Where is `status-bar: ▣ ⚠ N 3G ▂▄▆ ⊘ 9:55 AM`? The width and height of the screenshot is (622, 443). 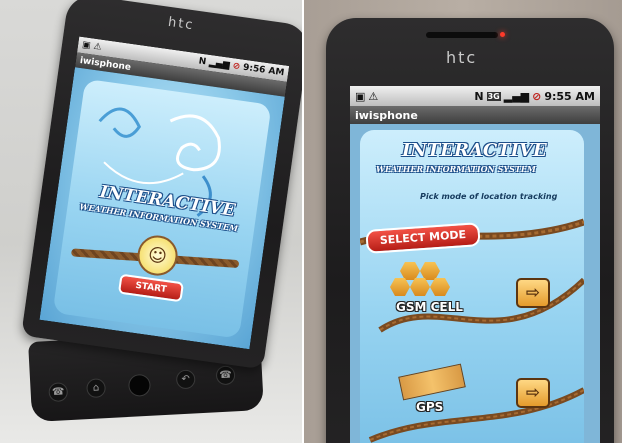 status-bar: ▣ ⚠ N 3G ▂▄▆ ⊘ 9:55 AM is located at coordinates (475, 96).